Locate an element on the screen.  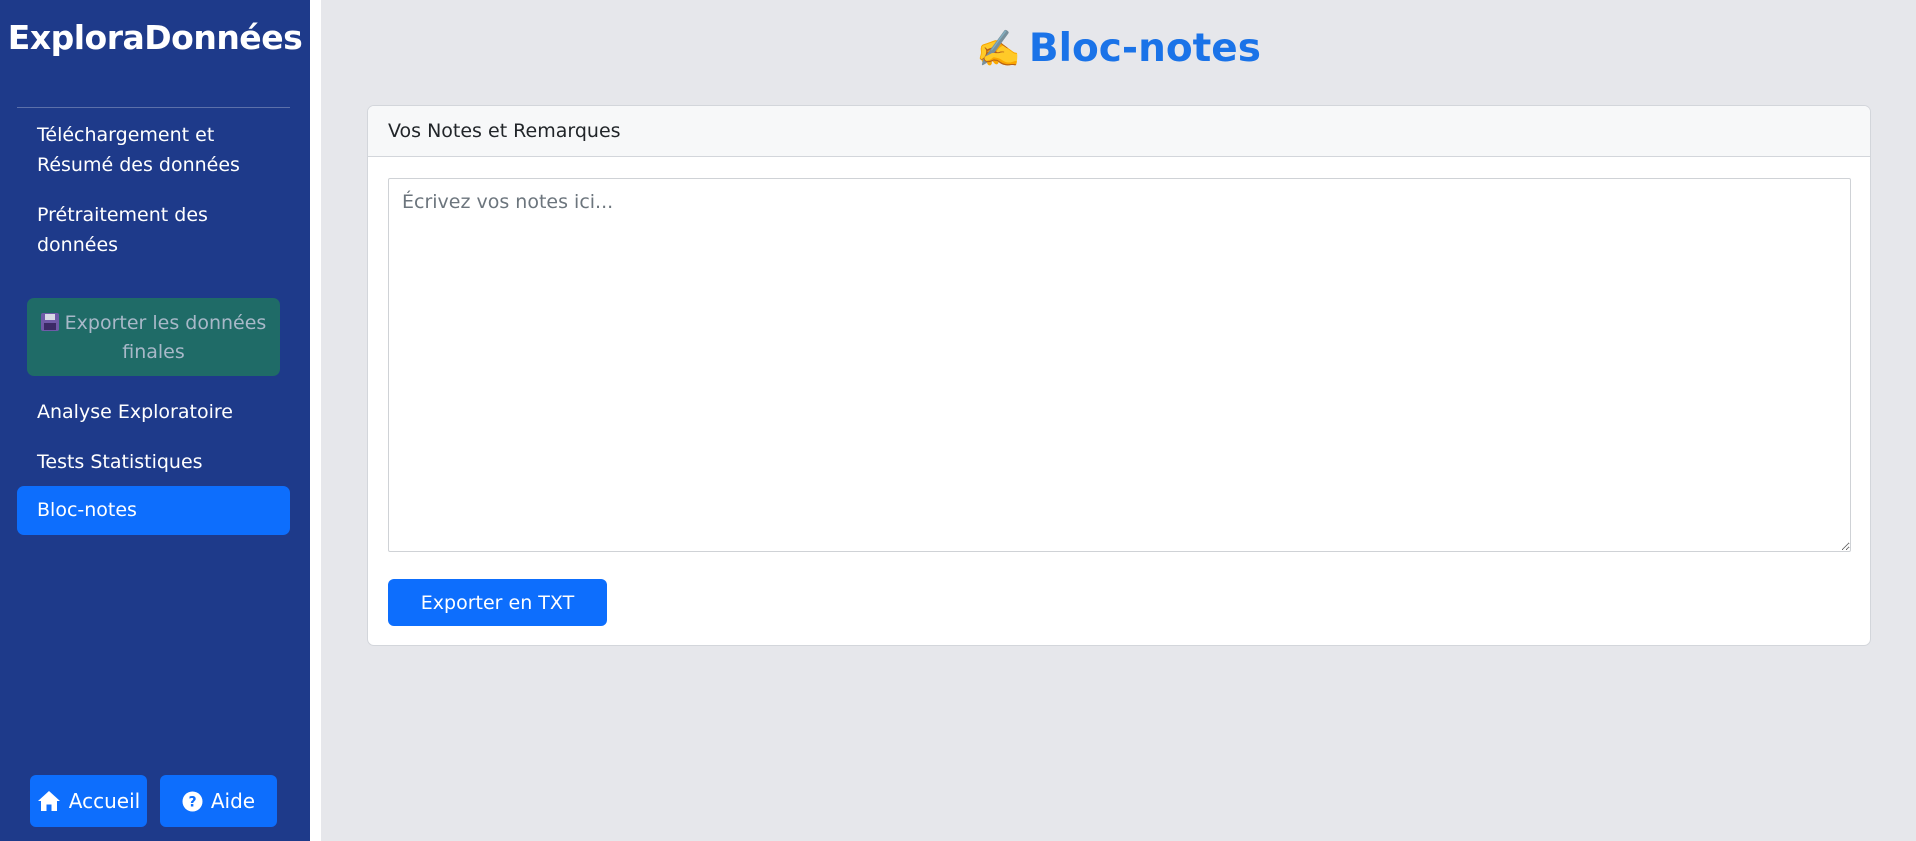
sidebar-item-upload-summary: Téléchargement et Résumé des données is located at coordinates (153, 150).